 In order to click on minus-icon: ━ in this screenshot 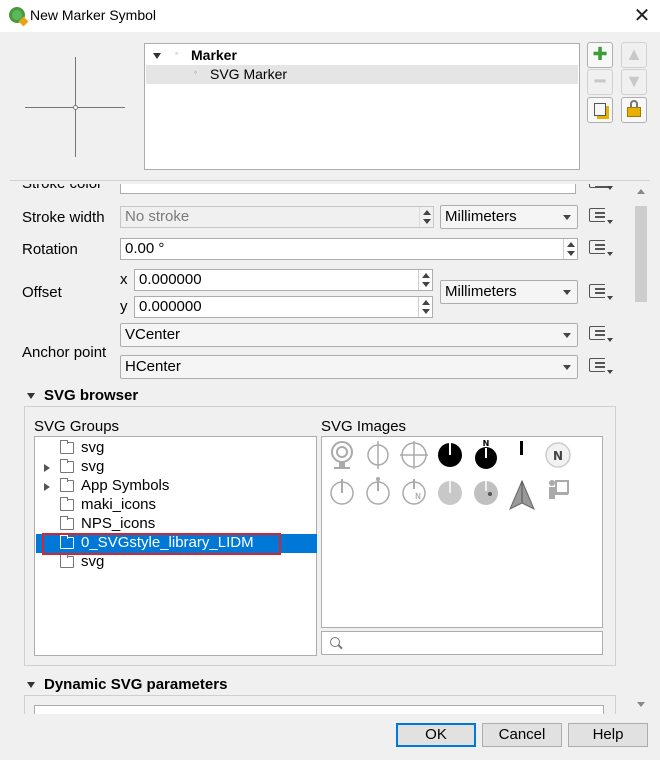, I will do `click(600, 81)`.